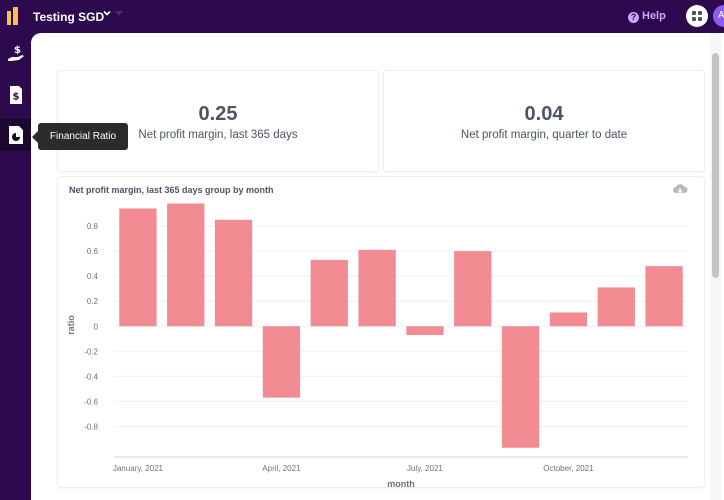 The image size is (724, 500). I want to click on avatar: A, so click(718, 16).